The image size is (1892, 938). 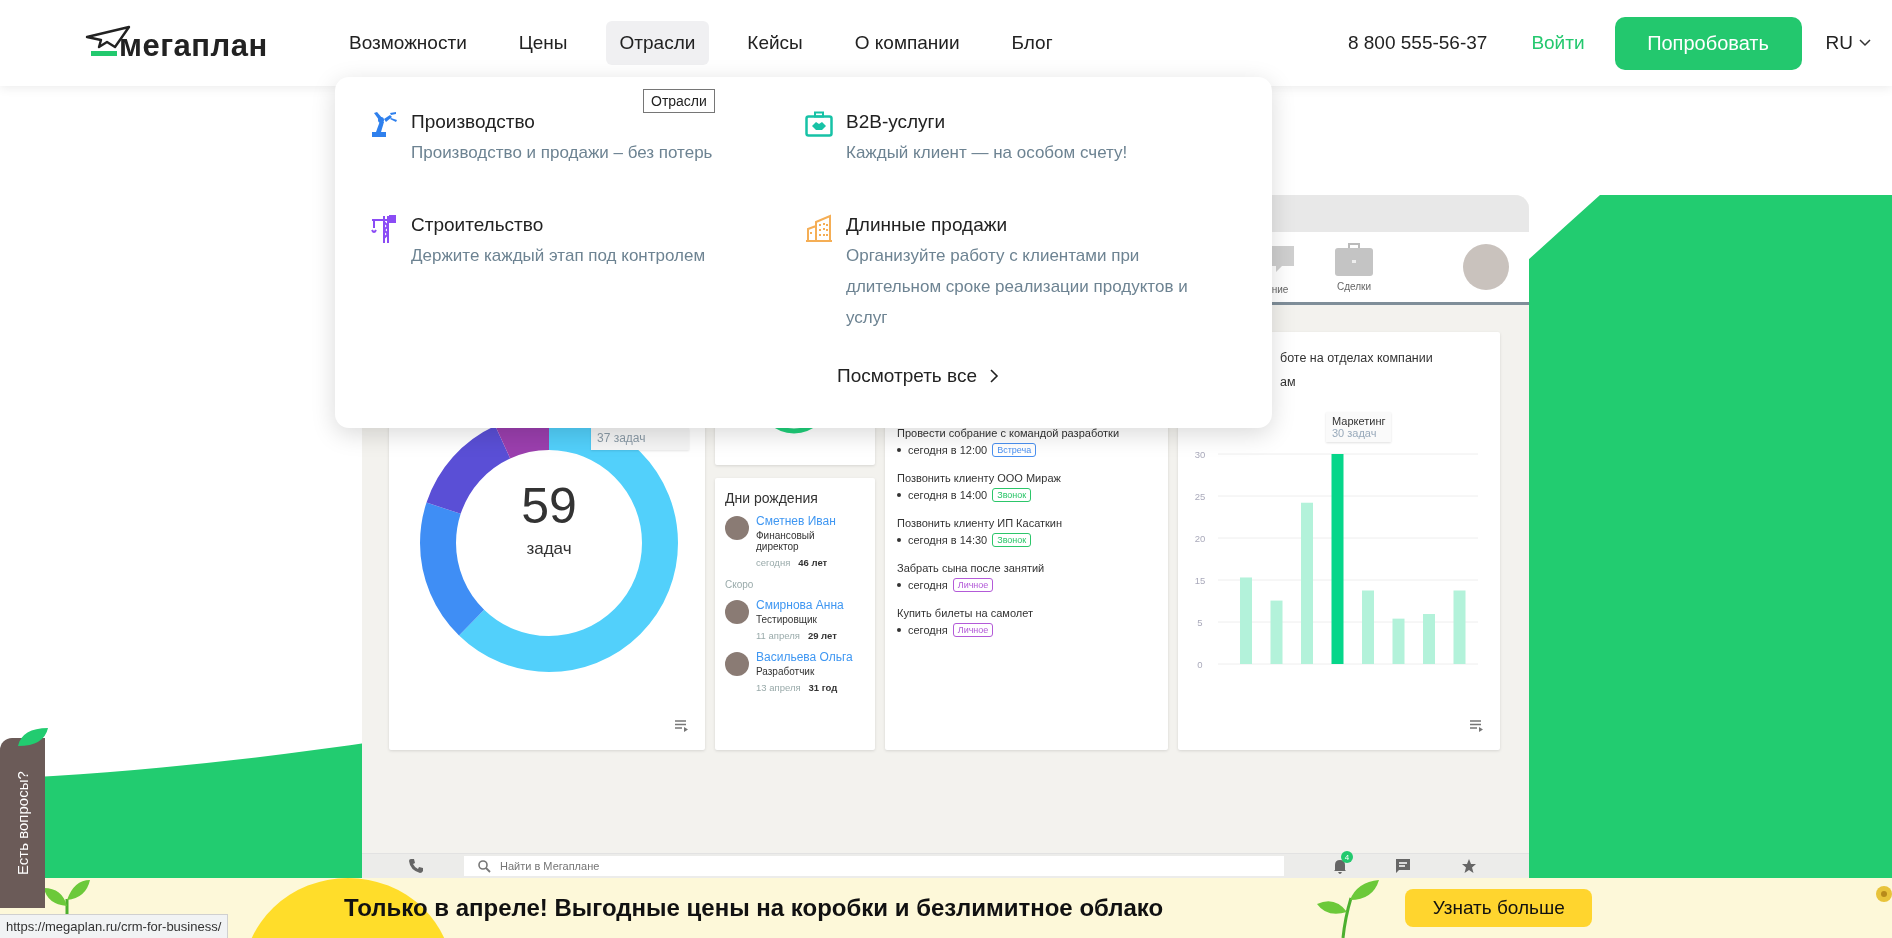 I want to click on toolbar-item: Сделки, so click(x=1354, y=267).